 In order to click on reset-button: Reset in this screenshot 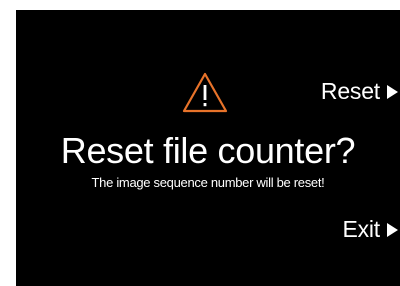, I will do `click(359, 91)`.